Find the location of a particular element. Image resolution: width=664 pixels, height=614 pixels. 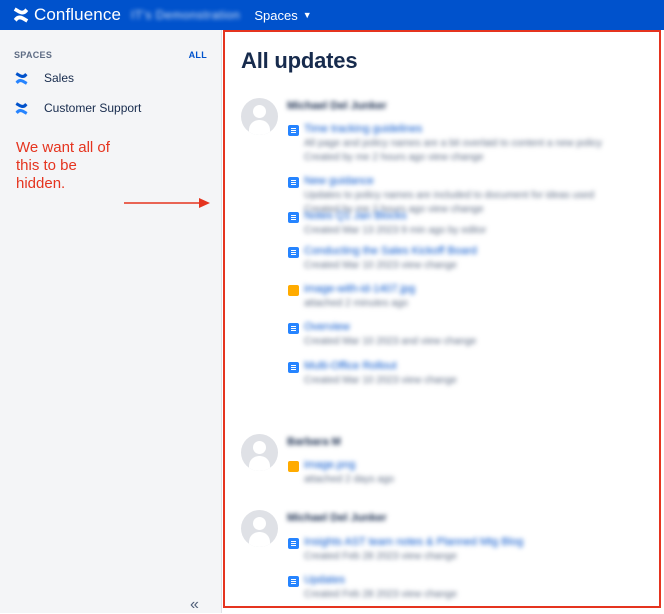

sidebar-item-sales: Sales is located at coordinates (110, 78).